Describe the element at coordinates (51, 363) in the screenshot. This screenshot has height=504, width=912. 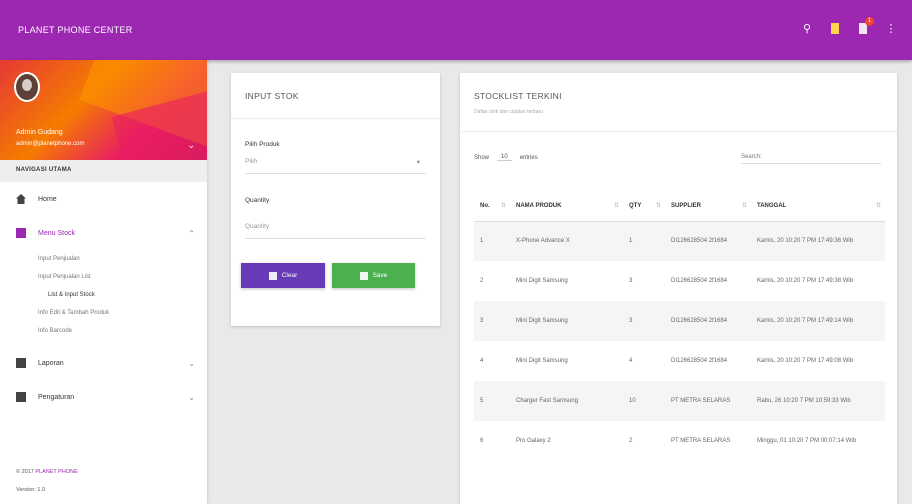
I see `sidebar-item-label: Laporan` at that location.